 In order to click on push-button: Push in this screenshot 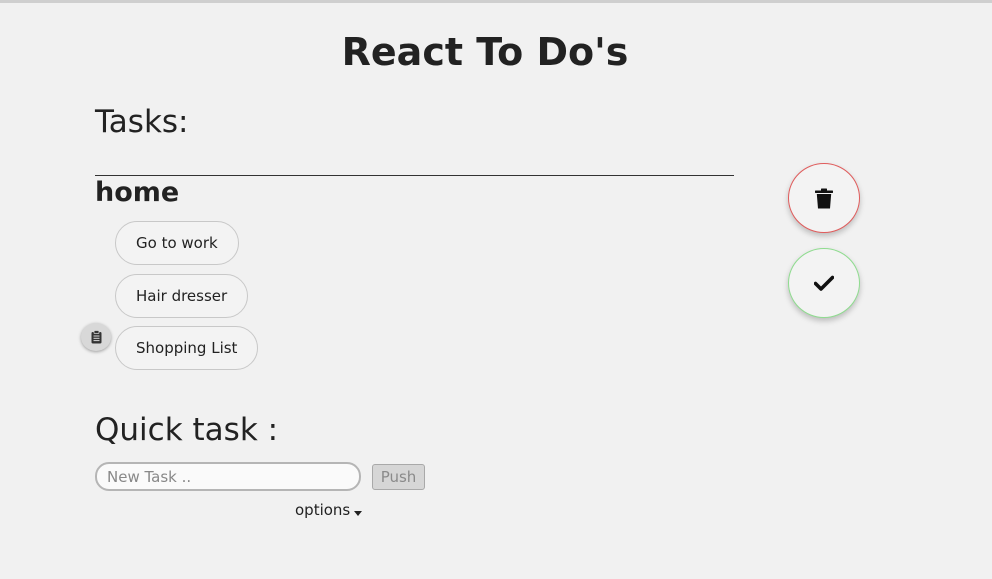, I will do `click(398, 477)`.